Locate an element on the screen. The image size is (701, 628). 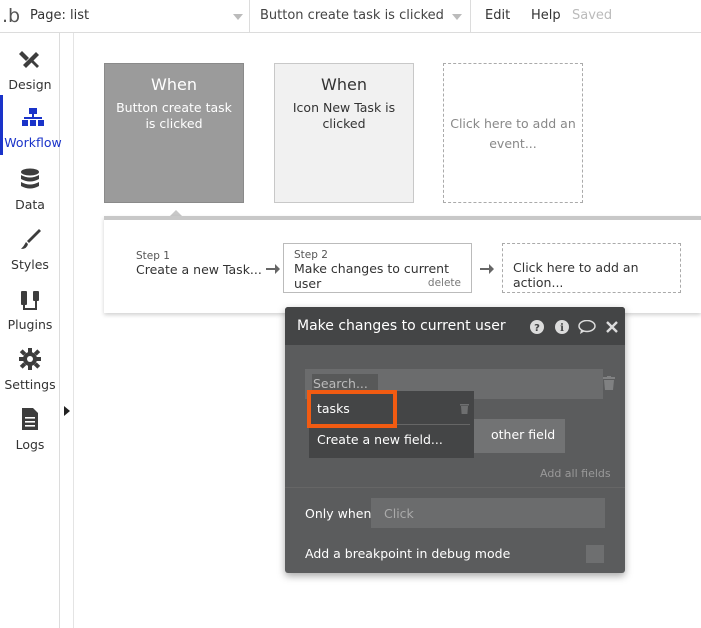
panel-title: Make changes to current user is located at coordinates (401, 326).